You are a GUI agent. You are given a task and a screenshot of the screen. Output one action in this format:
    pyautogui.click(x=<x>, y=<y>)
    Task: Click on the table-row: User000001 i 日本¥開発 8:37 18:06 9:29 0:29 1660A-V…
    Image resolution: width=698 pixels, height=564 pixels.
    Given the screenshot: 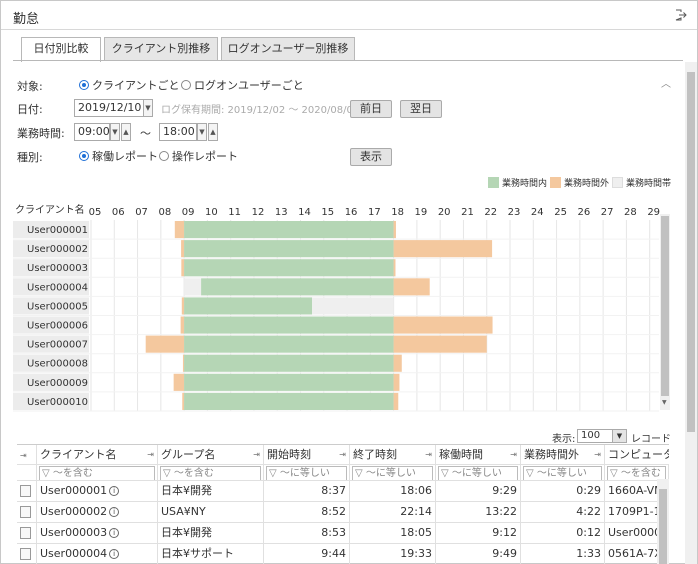 What is the action you would take?
    pyautogui.click(x=343, y=491)
    